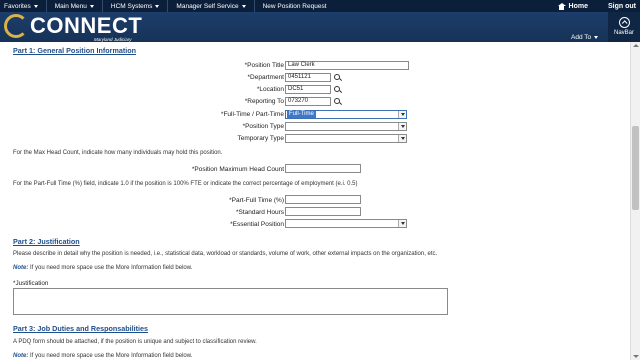 The image size is (640, 360). Describe the element at coordinates (230, 301) in the screenshot. I see `justification-textarea` at that location.